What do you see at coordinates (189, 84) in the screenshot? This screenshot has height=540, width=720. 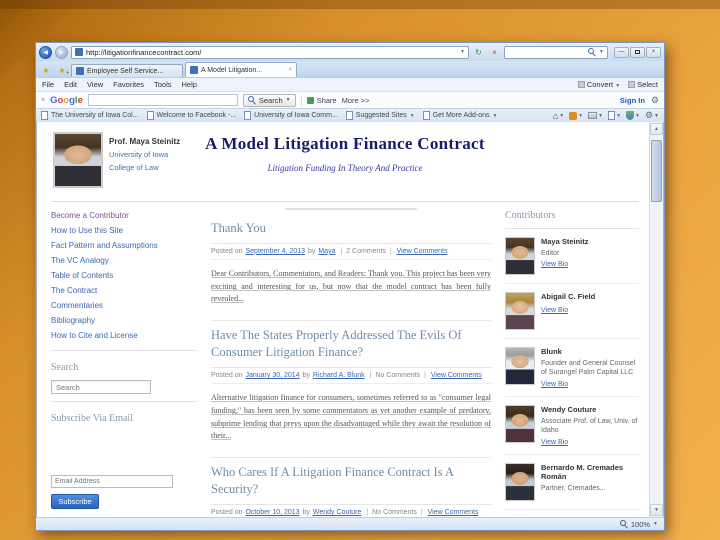 I see `menu-help: Help` at bounding box center [189, 84].